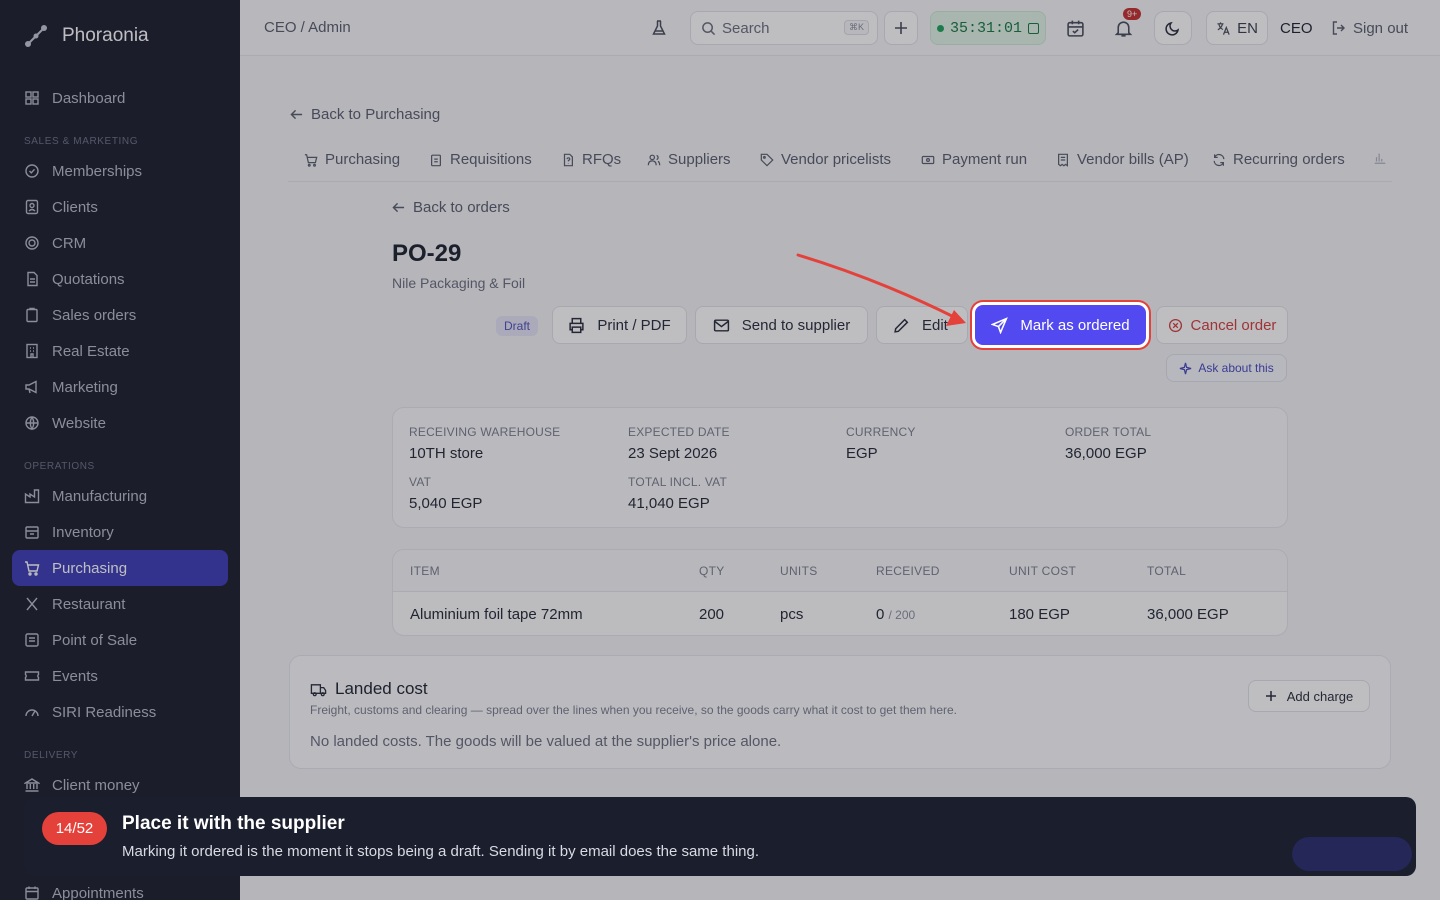 The height and width of the screenshot is (900, 1440). I want to click on print-pdf-button: Print / PDF, so click(619, 325).